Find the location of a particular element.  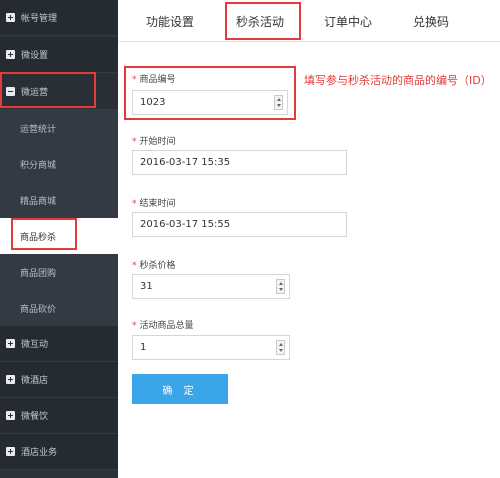

quantity-input: 1 is located at coordinates (211, 347).